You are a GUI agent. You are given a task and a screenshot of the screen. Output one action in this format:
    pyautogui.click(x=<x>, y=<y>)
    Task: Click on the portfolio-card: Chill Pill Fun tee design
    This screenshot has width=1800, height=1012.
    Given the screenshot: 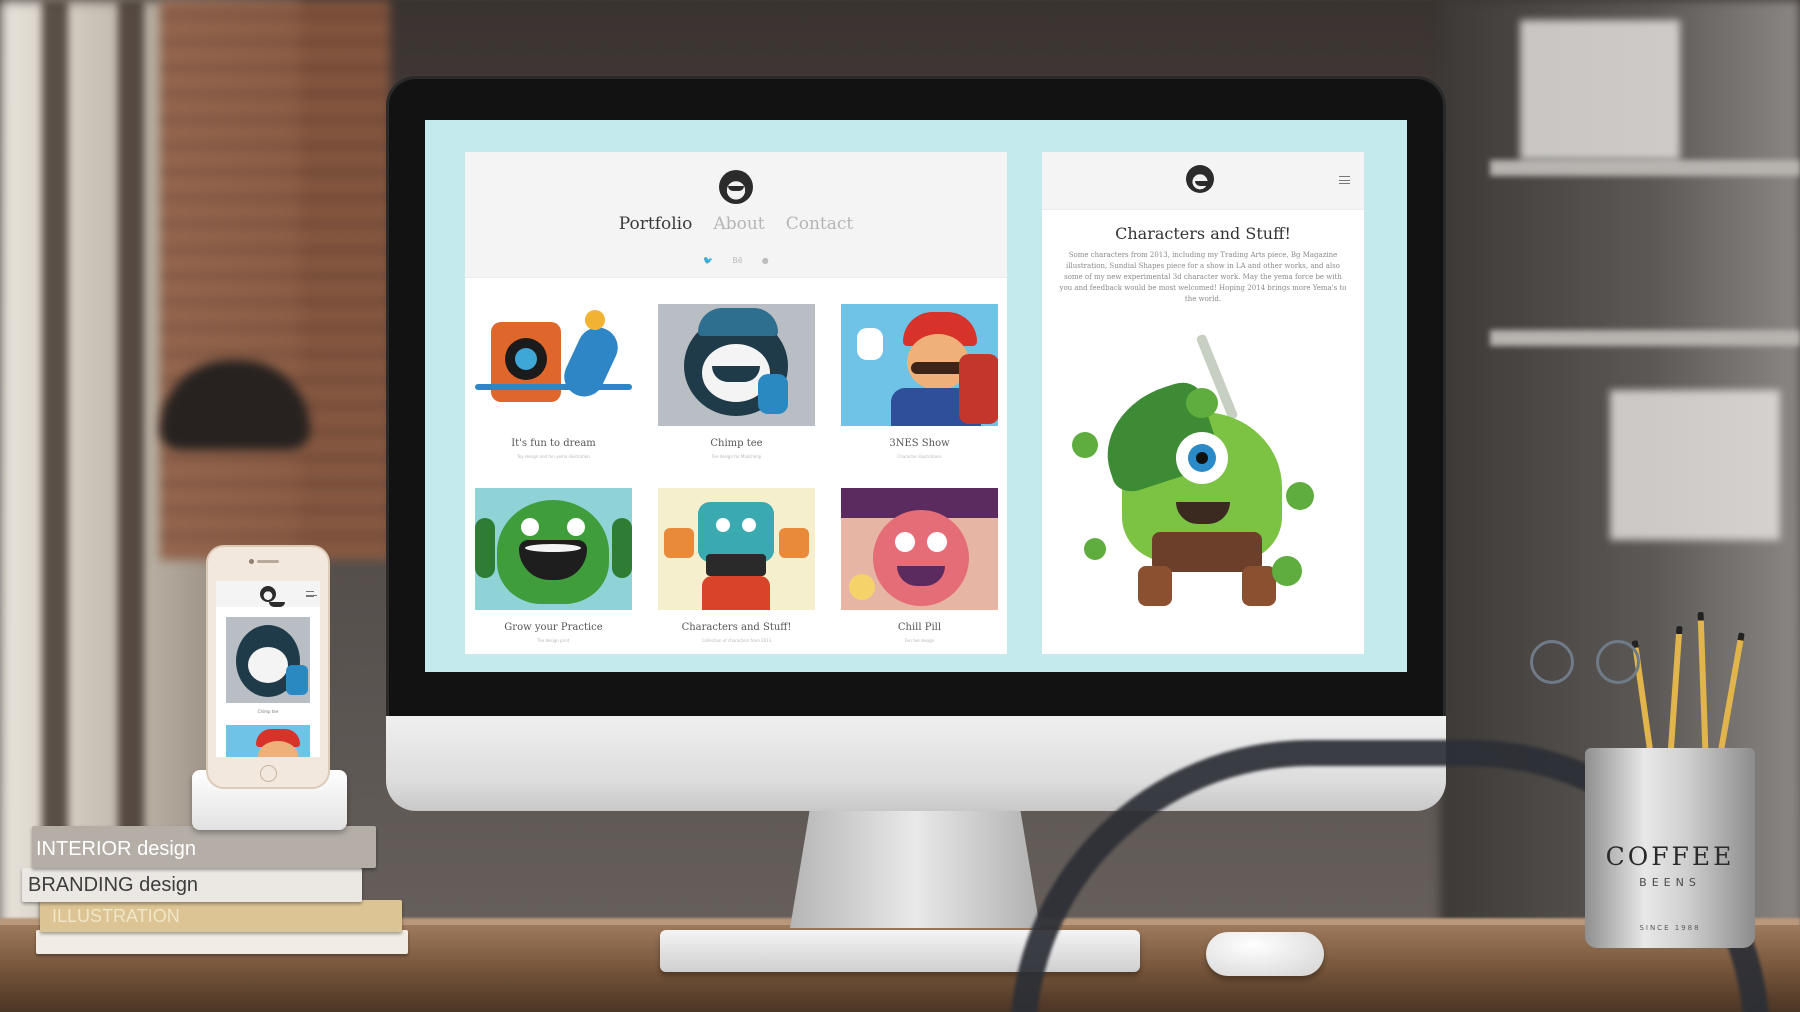 What is the action you would take?
    pyautogui.click(x=919, y=568)
    